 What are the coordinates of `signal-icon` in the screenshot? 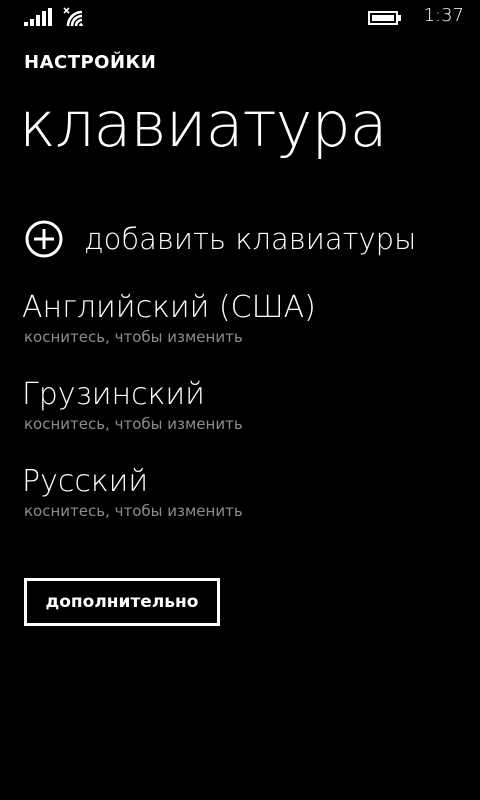 It's located at (38, 17).